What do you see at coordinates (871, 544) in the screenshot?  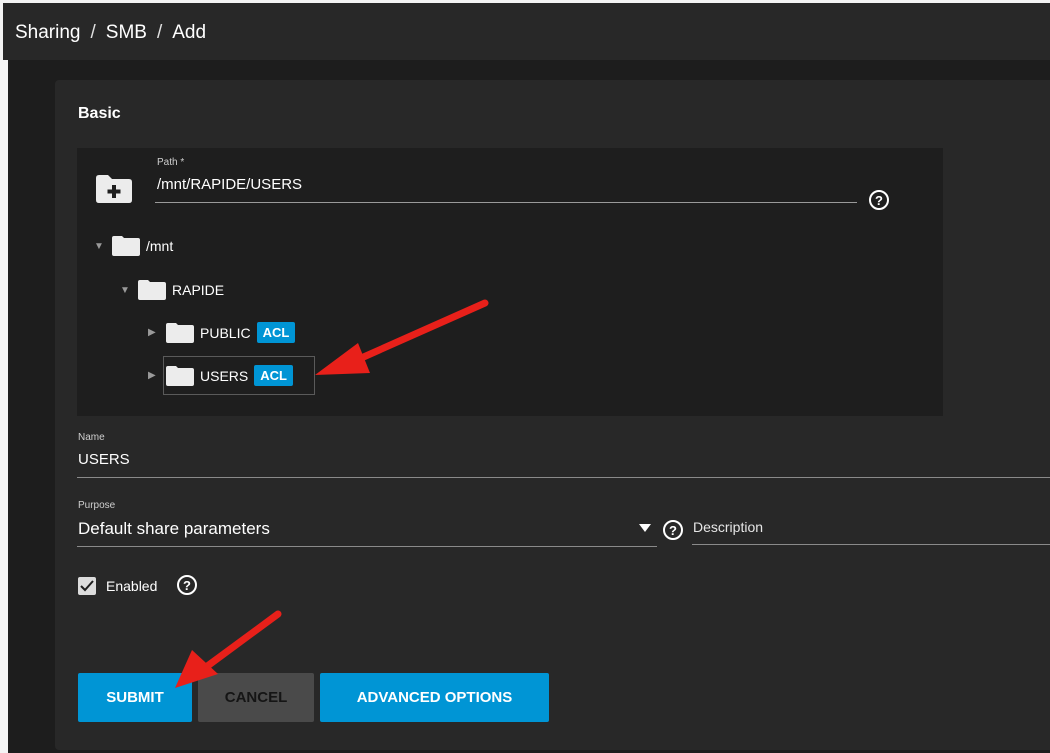 I see `description-underline` at bounding box center [871, 544].